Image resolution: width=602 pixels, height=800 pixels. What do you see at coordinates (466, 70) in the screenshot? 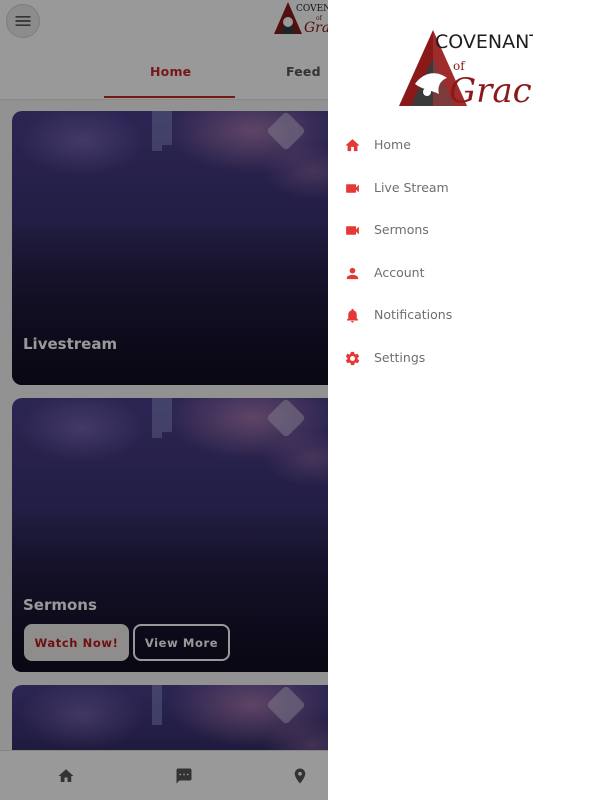
I see `covenant-of-grace-logo: COVENANT of Grace` at bounding box center [466, 70].